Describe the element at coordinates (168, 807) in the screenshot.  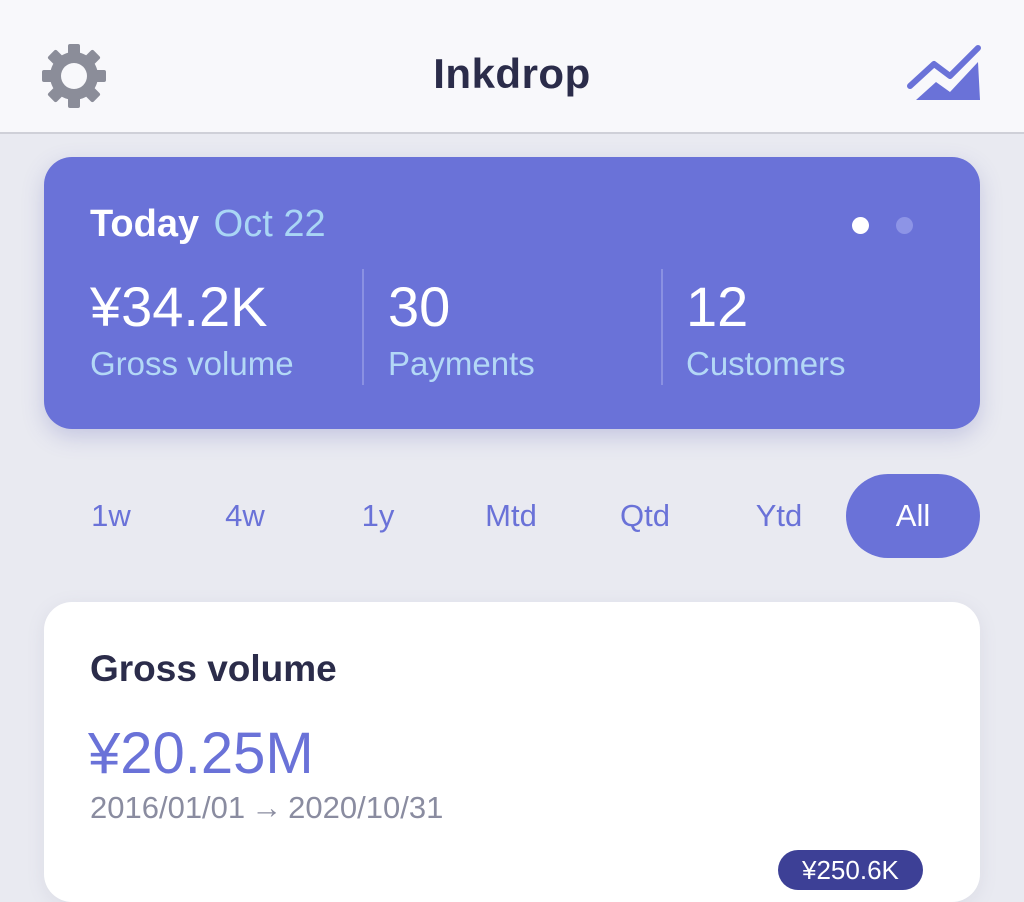
I see `start-date: 2016/01/01` at that location.